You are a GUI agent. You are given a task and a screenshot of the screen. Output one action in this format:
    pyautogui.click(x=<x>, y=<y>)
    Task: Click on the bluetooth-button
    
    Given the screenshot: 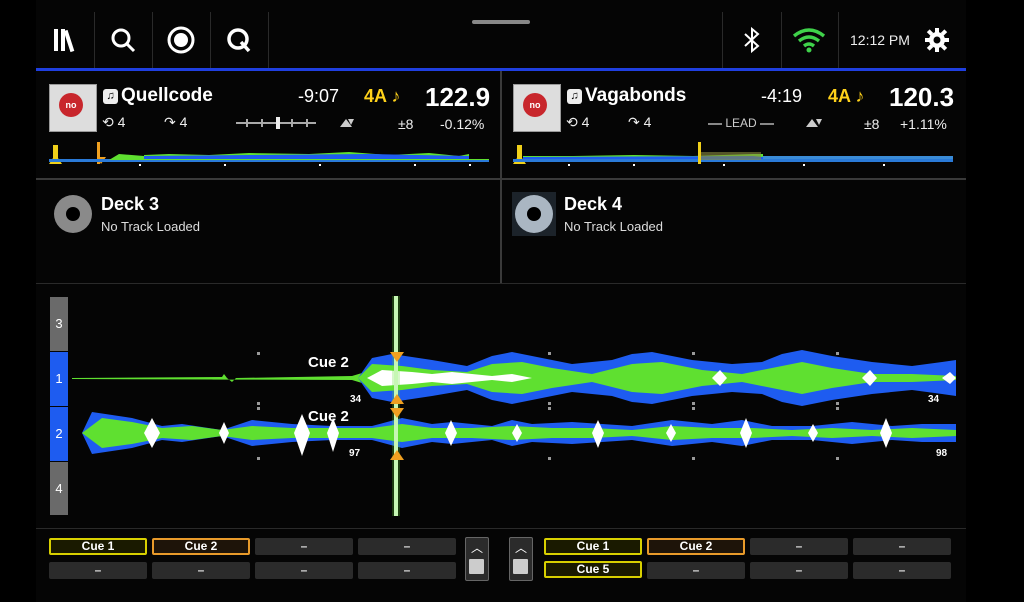 What is the action you would take?
    pyautogui.click(x=752, y=40)
    